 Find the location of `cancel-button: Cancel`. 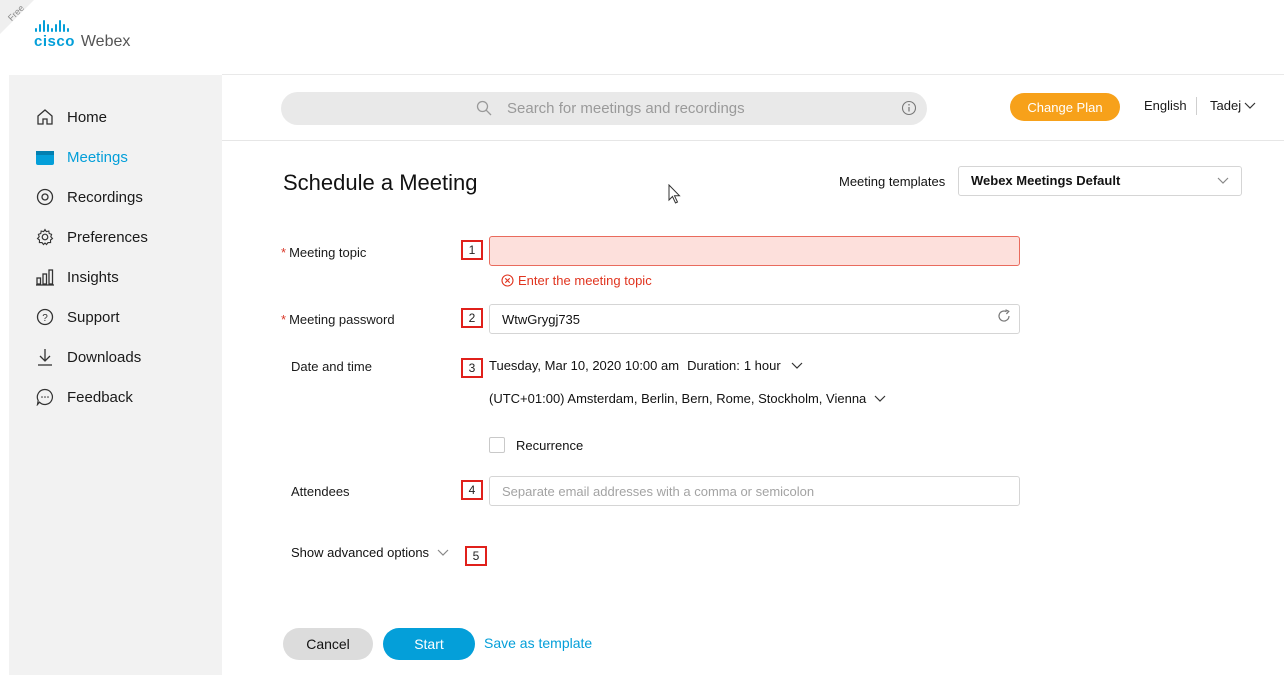

cancel-button: Cancel is located at coordinates (328, 644).